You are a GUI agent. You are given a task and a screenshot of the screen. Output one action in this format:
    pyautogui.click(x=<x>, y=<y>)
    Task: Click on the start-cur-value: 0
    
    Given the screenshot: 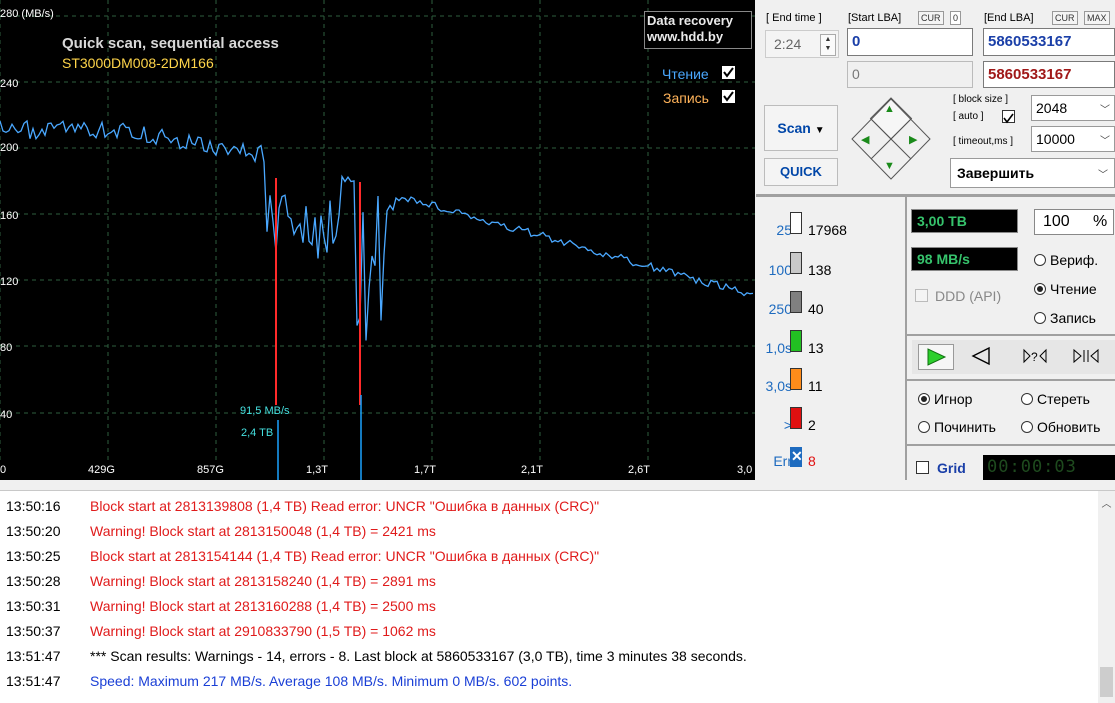 What is the action you would take?
    pyautogui.click(x=956, y=18)
    